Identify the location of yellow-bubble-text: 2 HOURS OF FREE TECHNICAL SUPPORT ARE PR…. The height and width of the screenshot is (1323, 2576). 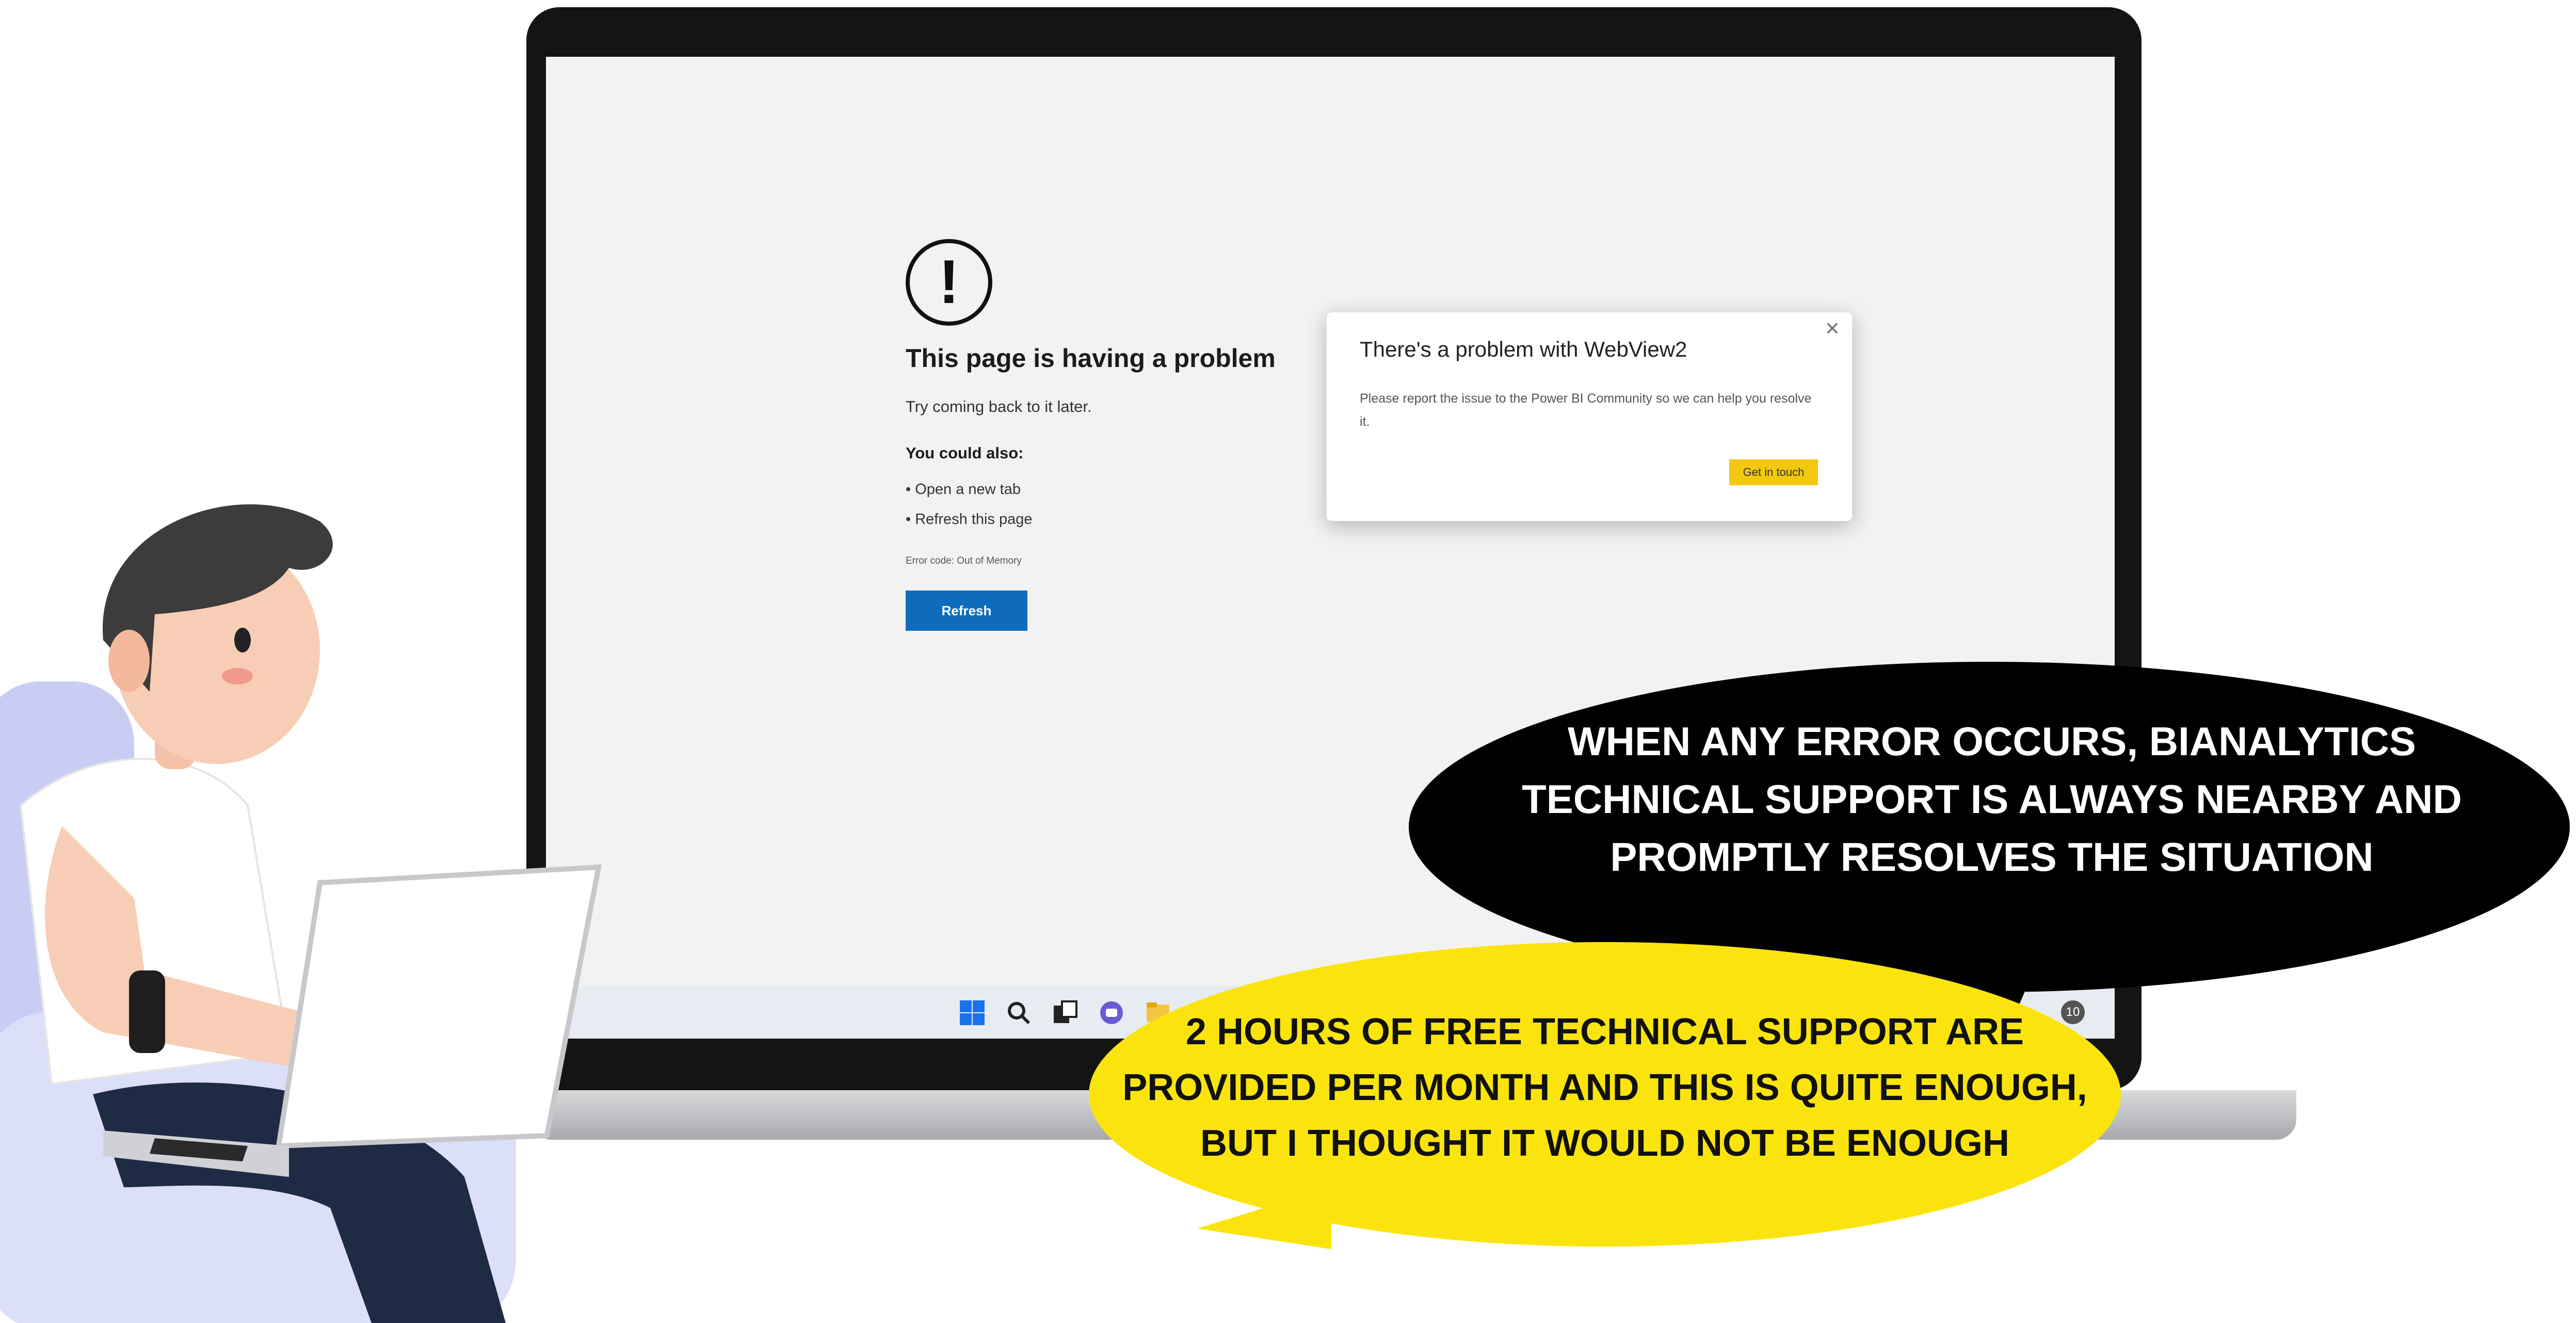
(1605, 1087).